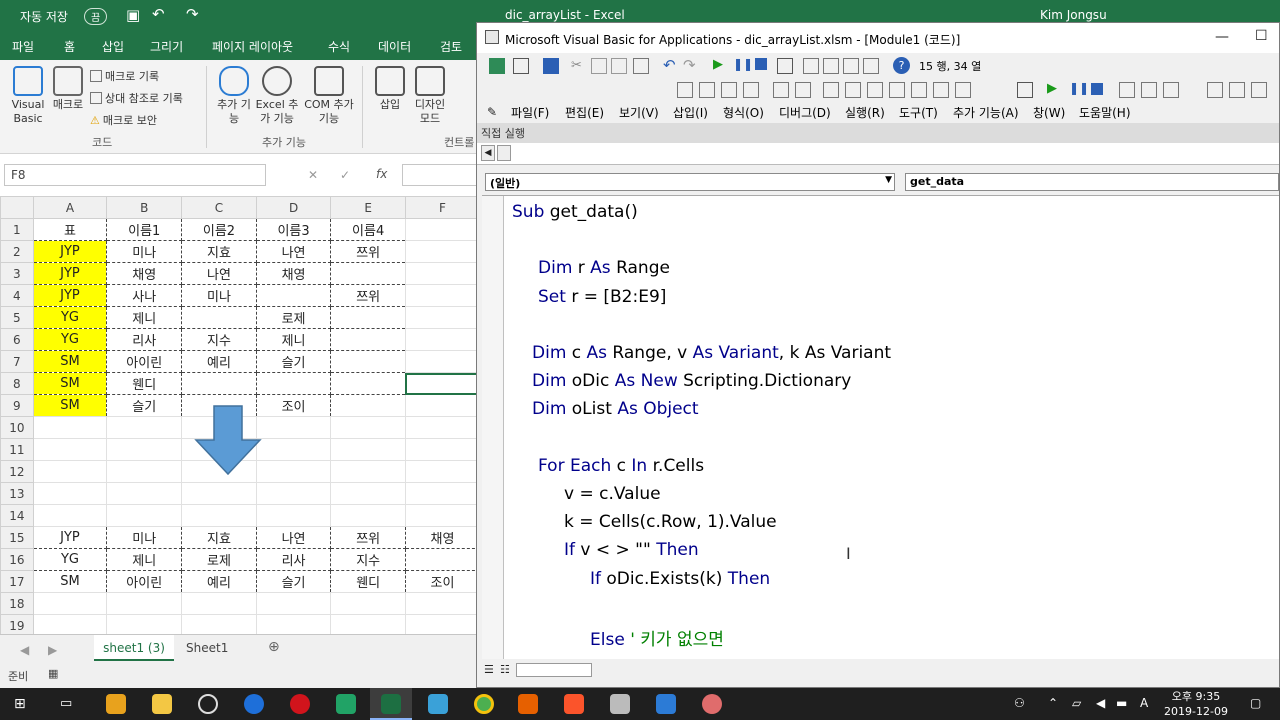 Image resolution: width=1280 pixels, height=720 pixels. Describe the element at coordinates (70, 229) in the screenshot. I see `cell: 표` at that location.